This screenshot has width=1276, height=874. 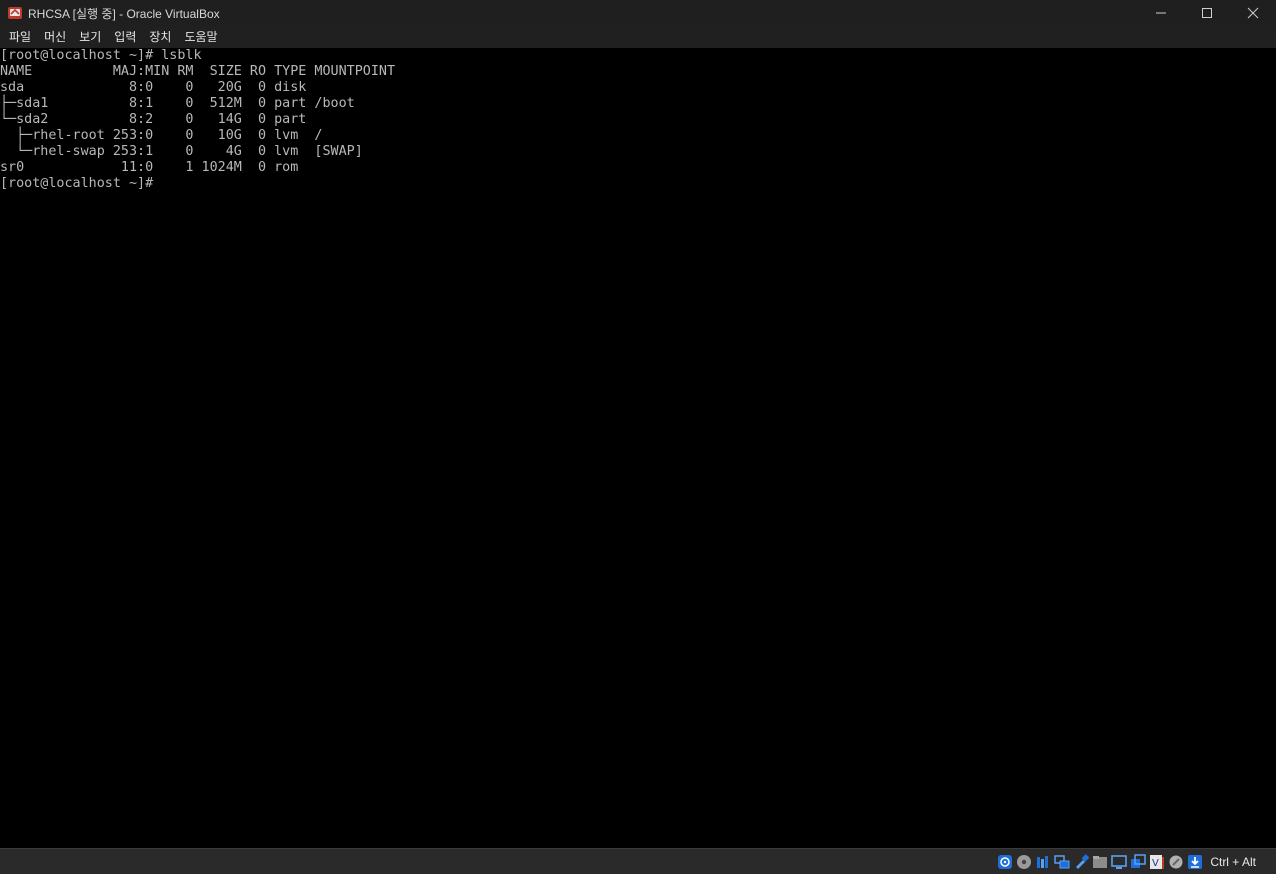 I want to click on menu-bar: 파일 머신 보기 입력 장치 도움말, so click(x=638, y=37).